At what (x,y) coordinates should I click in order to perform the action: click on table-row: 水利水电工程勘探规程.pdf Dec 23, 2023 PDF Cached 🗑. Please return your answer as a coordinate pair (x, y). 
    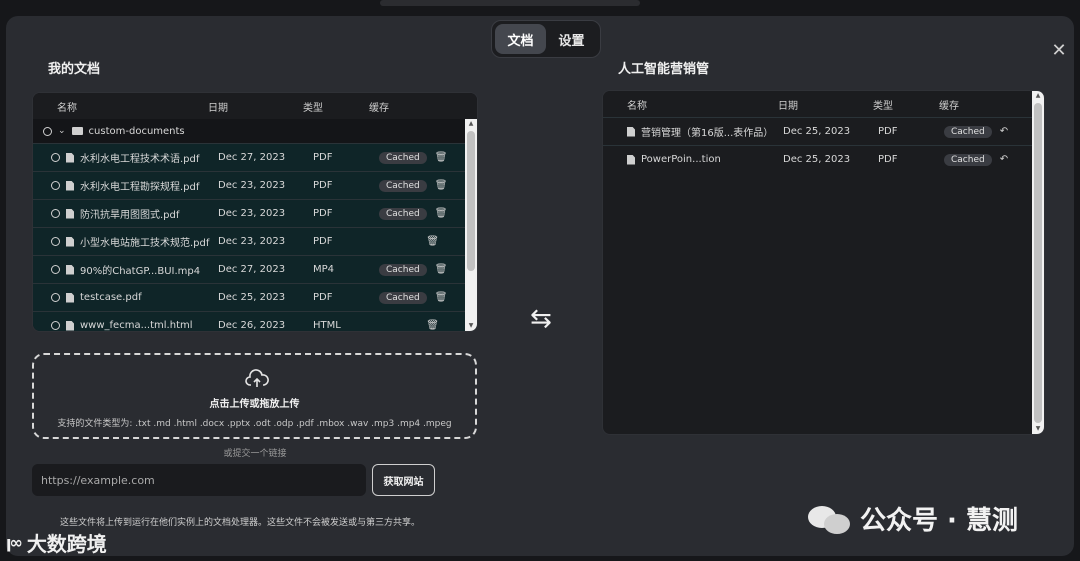
    Looking at the image, I should click on (255, 185).